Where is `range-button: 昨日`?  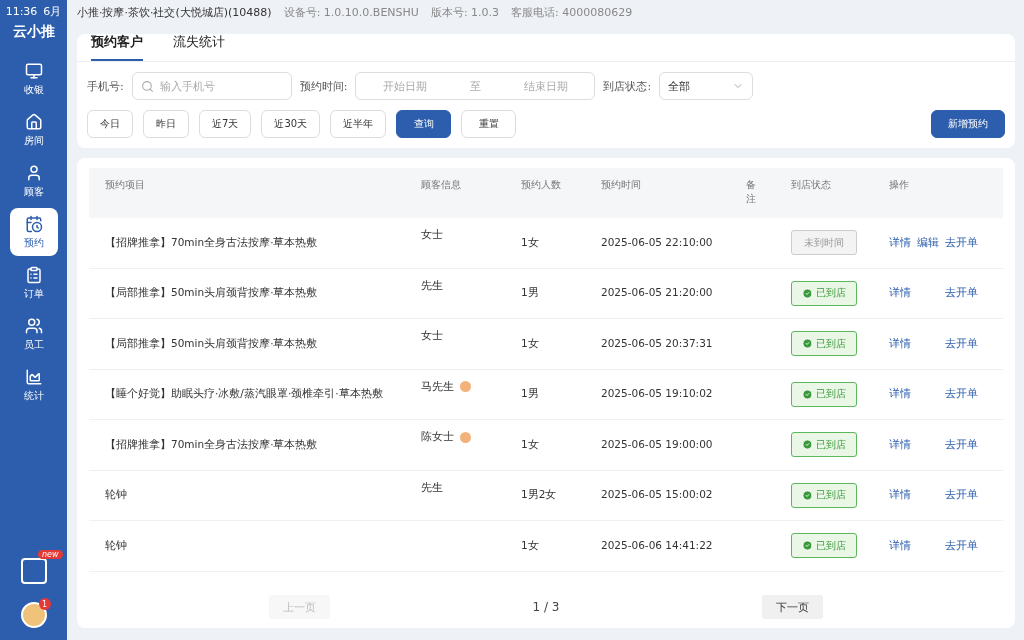 range-button: 昨日 is located at coordinates (166, 124).